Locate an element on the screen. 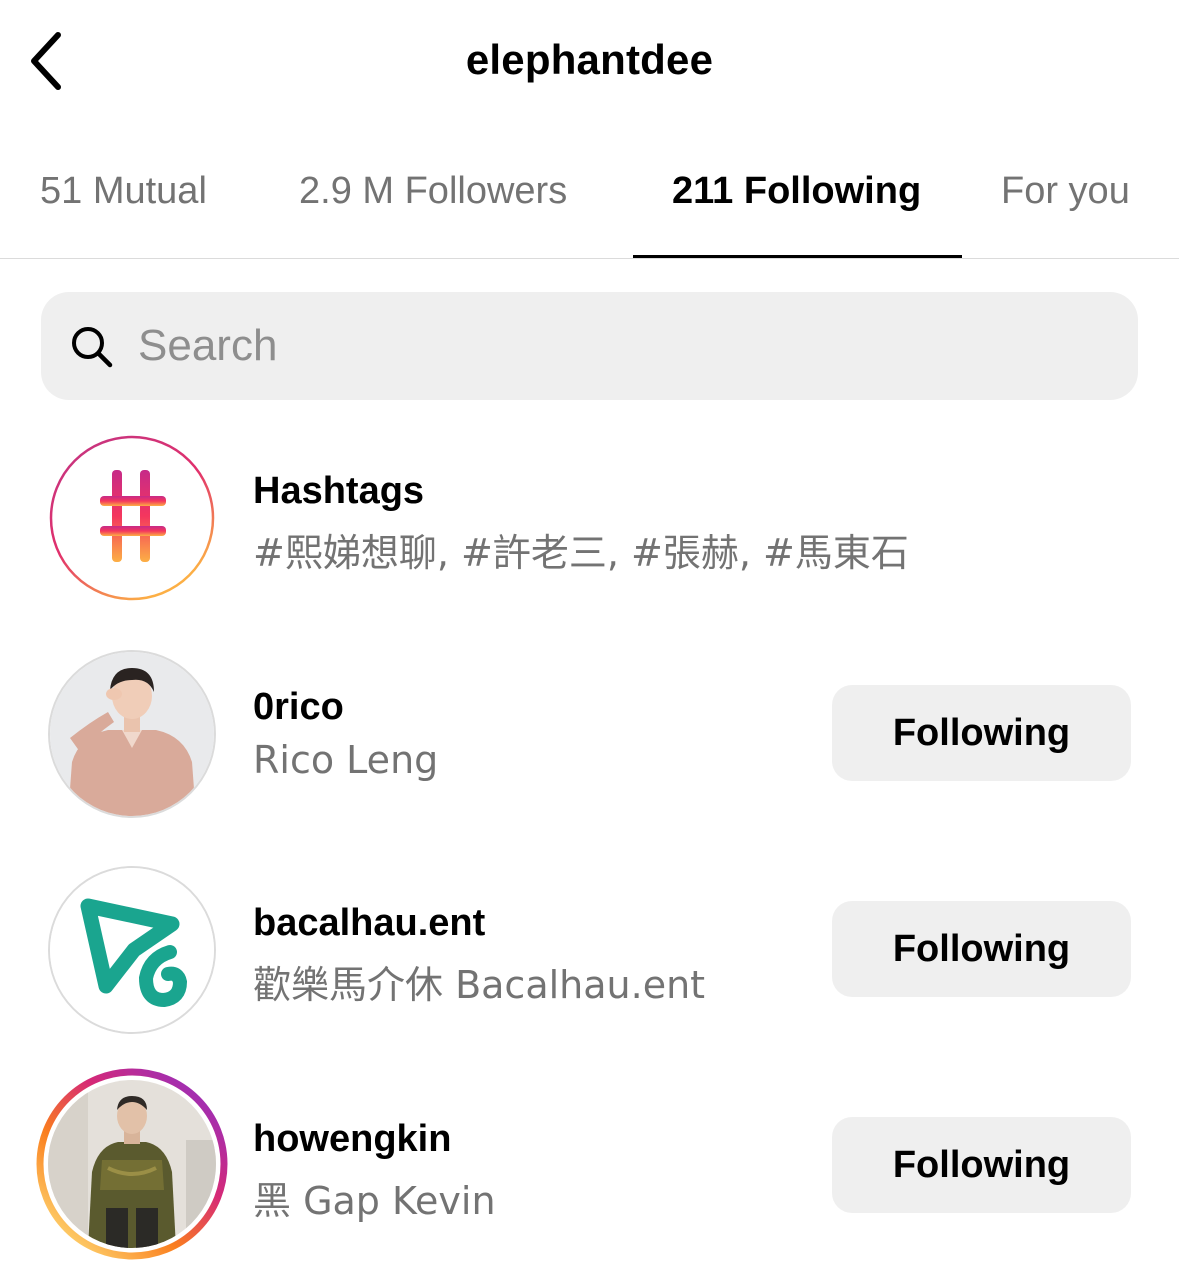 The height and width of the screenshot is (1271, 1179). full-name: 黑 Gap Kevin is located at coordinates (374, 1201).